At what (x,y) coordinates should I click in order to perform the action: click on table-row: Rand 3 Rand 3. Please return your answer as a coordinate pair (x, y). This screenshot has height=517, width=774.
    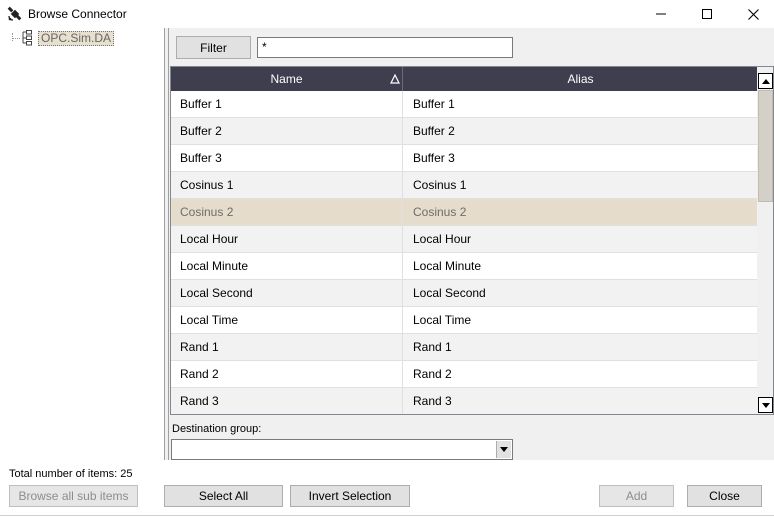
    Looking at the image, I should click on (464, 401).